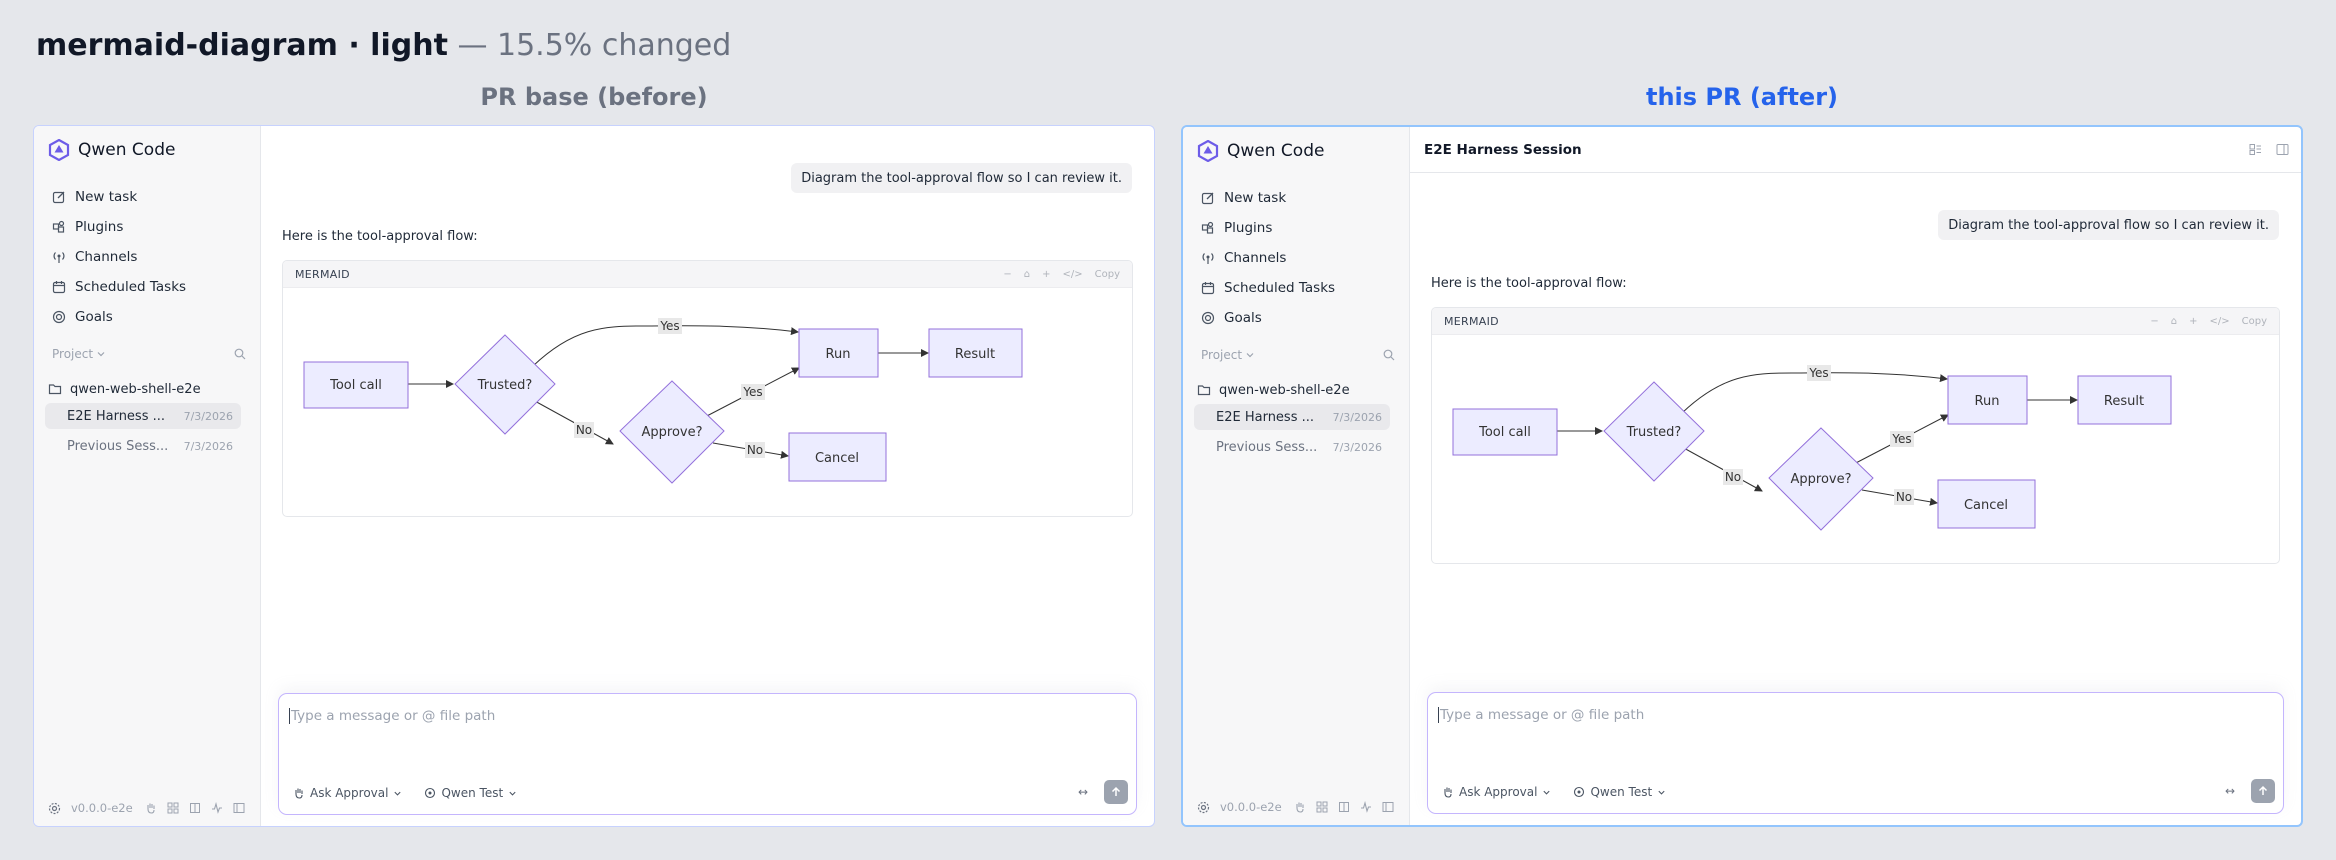 The width and height of the screenshot is (2336, 860). I want to click on folder-icon, so click(1204, 390).